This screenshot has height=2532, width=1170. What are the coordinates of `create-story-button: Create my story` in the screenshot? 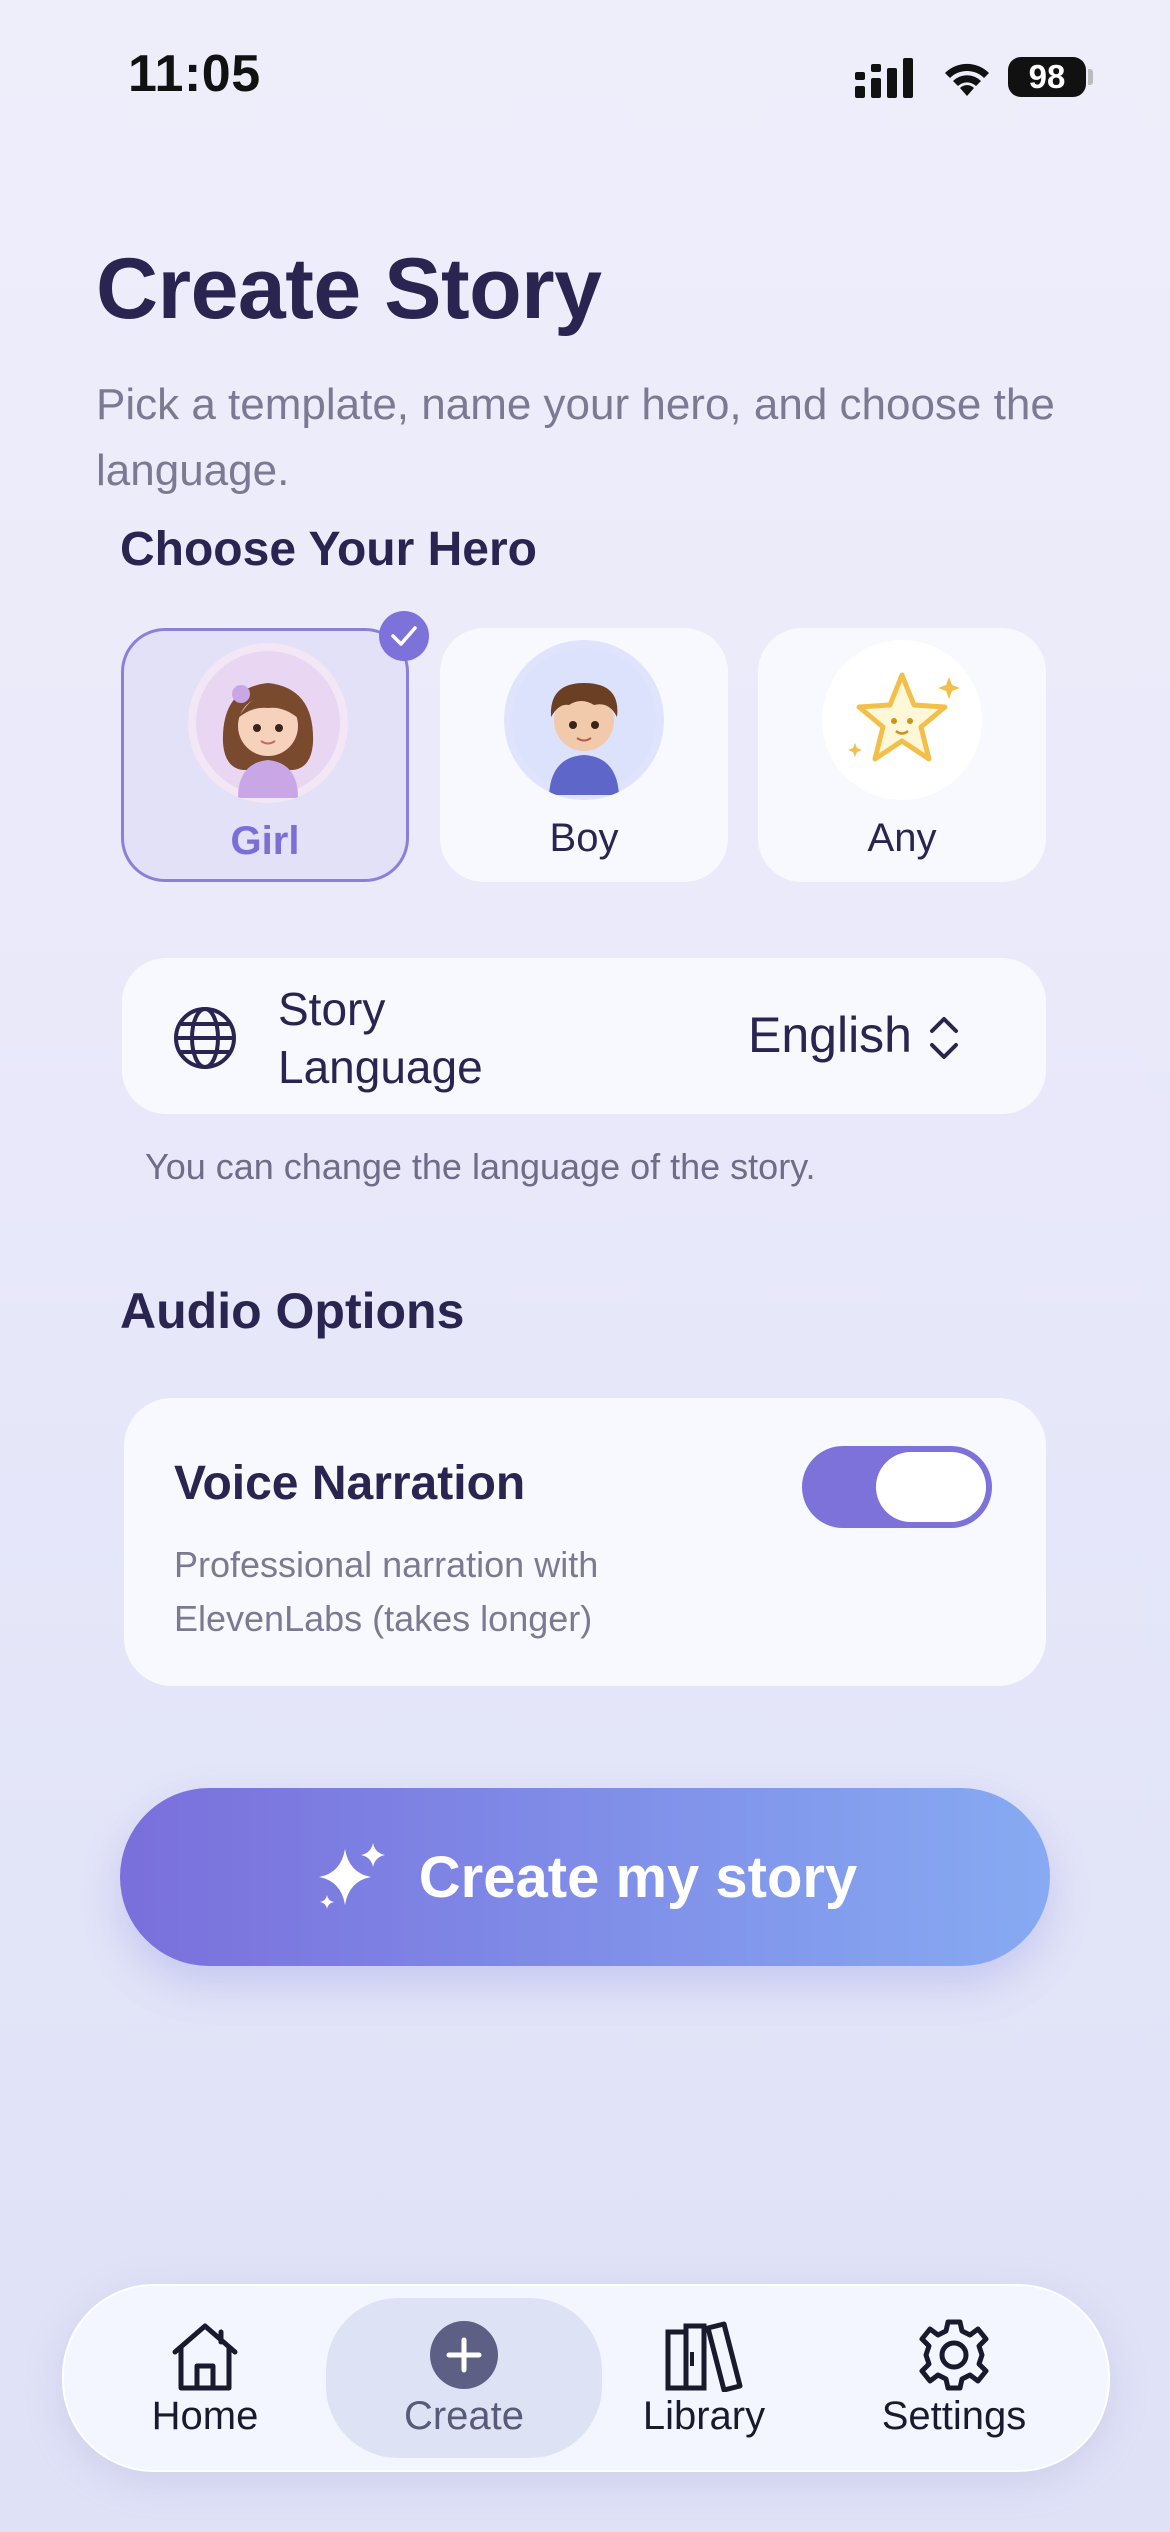 It's located at (585, 1877).